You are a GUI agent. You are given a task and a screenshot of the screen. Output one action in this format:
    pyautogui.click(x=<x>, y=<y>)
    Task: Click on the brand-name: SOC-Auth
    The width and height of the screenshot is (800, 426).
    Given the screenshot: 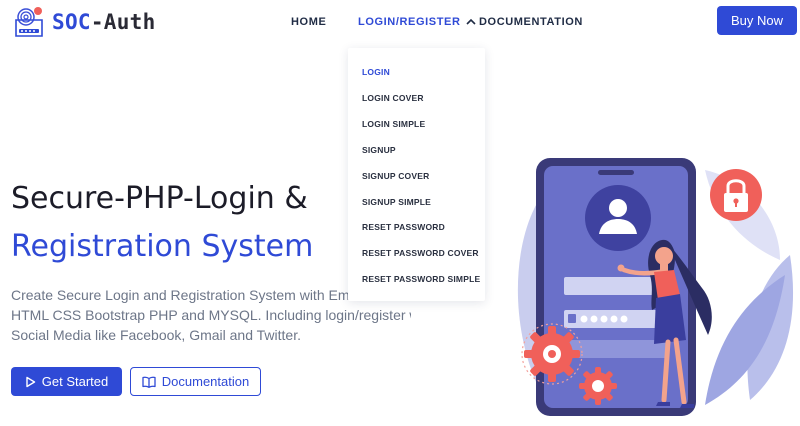 What is the action you would take?
    pyautogui.click(x=104, y=22)
    